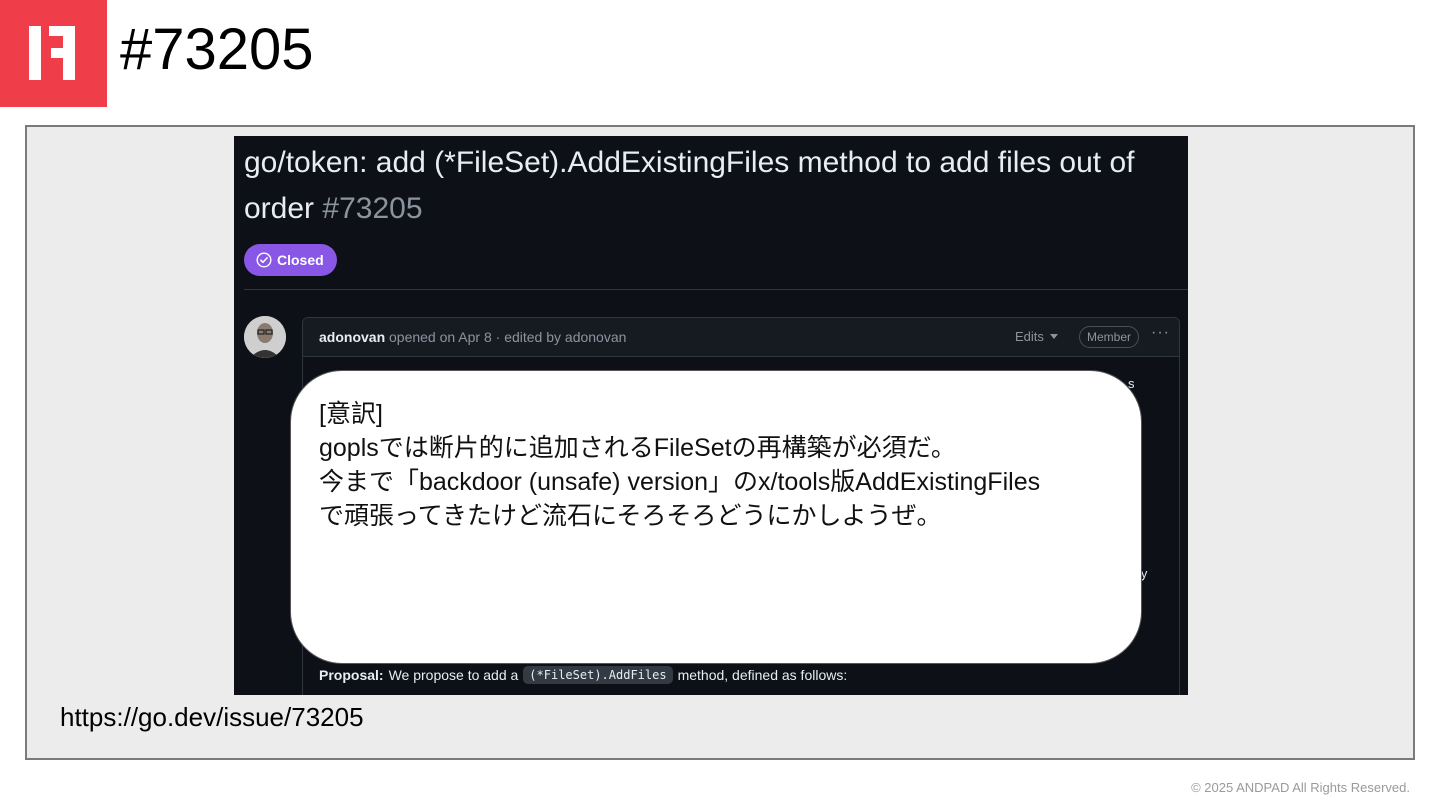 The image size is (1440, 810). What do you see at coordinates (762, 675) in the screenshot?
I see `proposal-tail: method, defined as follows:` at bounding box center [762, 675].